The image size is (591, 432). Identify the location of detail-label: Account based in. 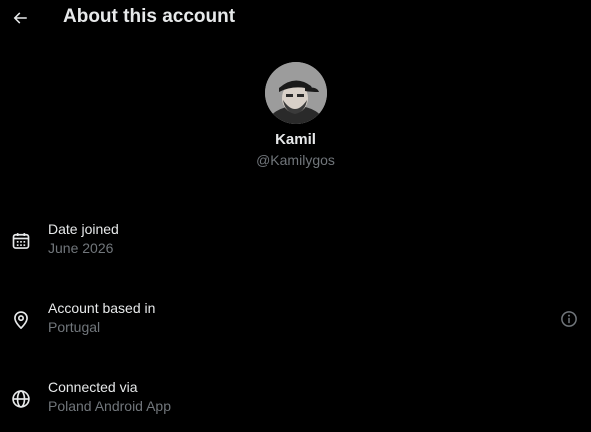
(102, 308).